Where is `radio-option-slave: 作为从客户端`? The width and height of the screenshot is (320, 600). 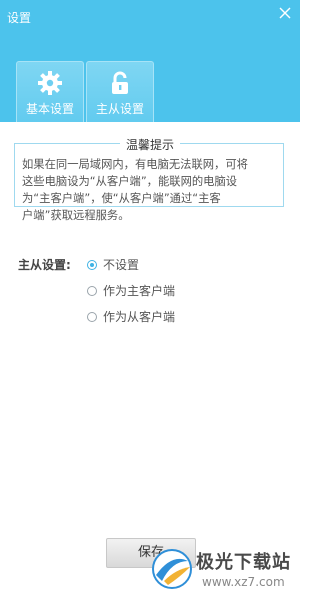
radio-option-slave: 作为从客户端 is located at coordinates (131, 316).